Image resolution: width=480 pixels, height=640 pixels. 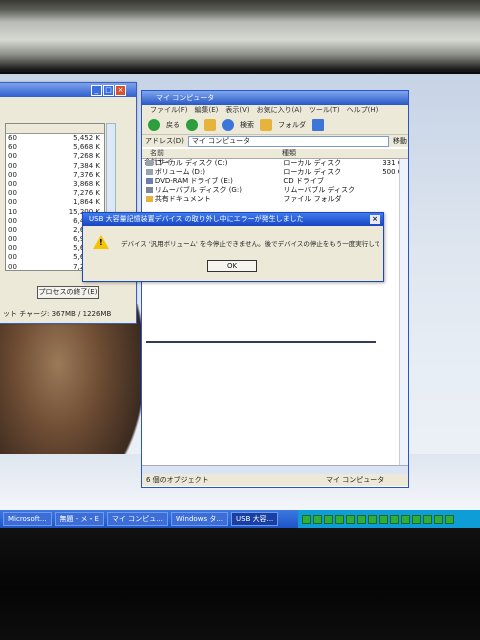 What do you see at coordinates (177, 480) in the screenshot?
I see `status-object-count: 6 個のオブジェクト` at bounding box center [177, 480].